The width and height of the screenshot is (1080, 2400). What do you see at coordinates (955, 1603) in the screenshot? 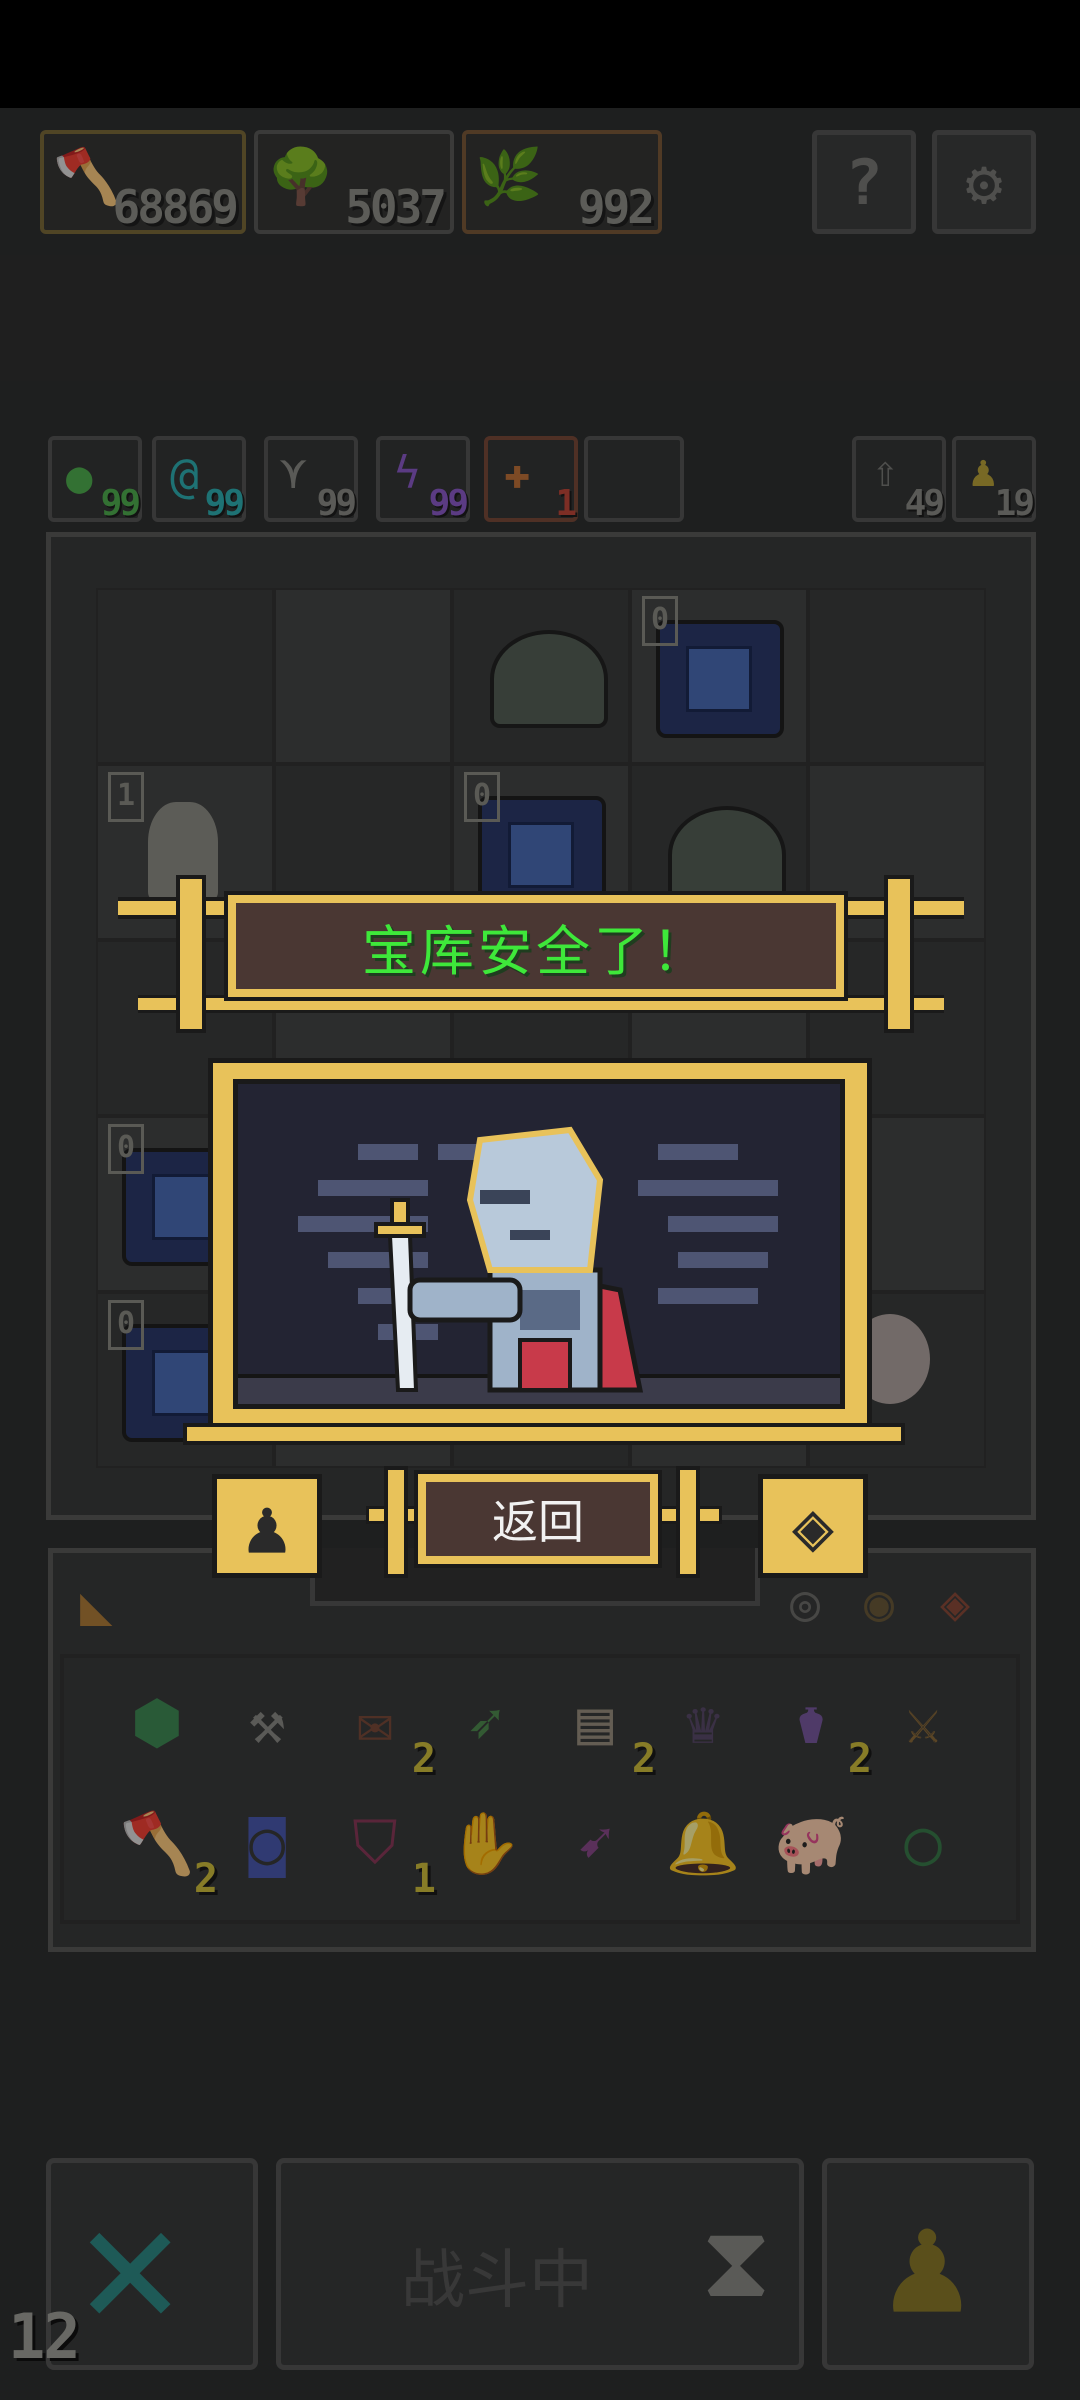
I see `filter-amulet-icon: ◈` at bounding box center [955, 1603].